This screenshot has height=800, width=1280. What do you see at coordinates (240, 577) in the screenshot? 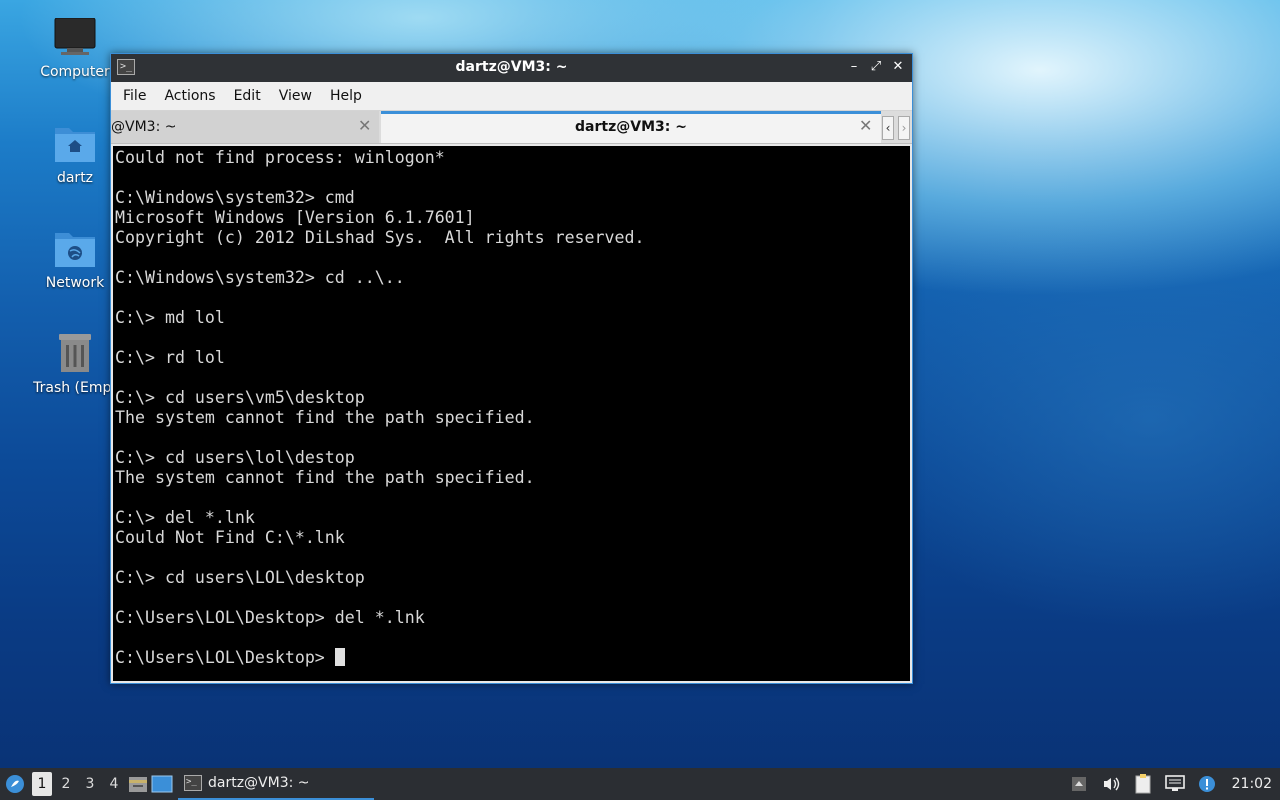
I see `terminal-line: C:\> cd users\LOL\desktop` at bounding box center [240, 577].